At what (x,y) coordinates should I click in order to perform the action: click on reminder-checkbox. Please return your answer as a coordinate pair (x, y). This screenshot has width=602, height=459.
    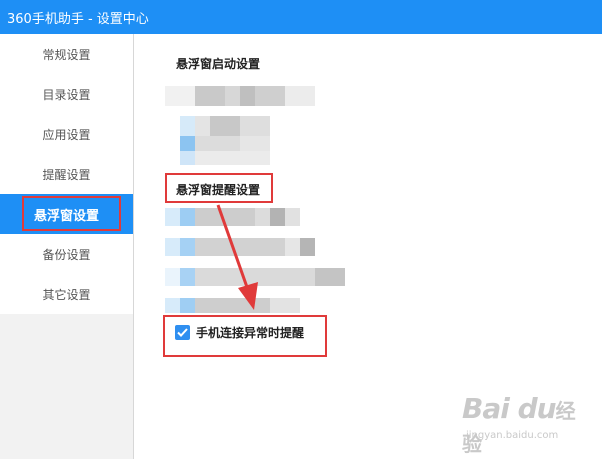
    Looking at the image, I should click on (182, 332).